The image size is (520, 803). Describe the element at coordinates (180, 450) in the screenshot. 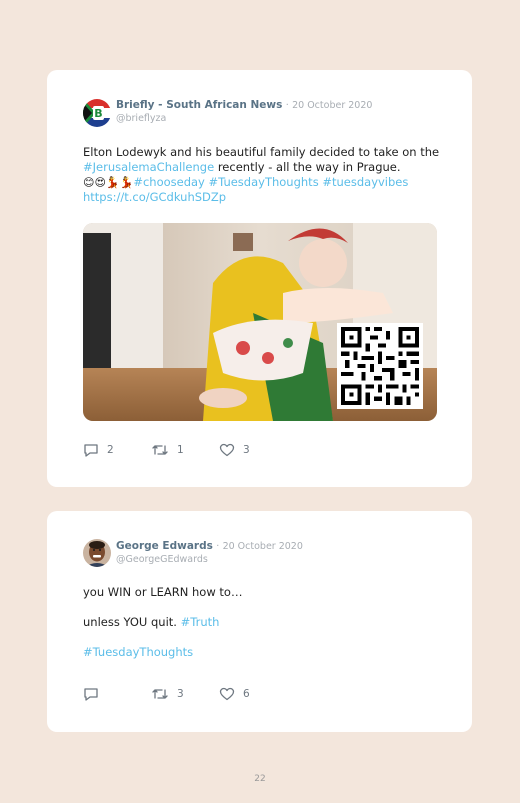

I see `retweet-count: 1` at that location.